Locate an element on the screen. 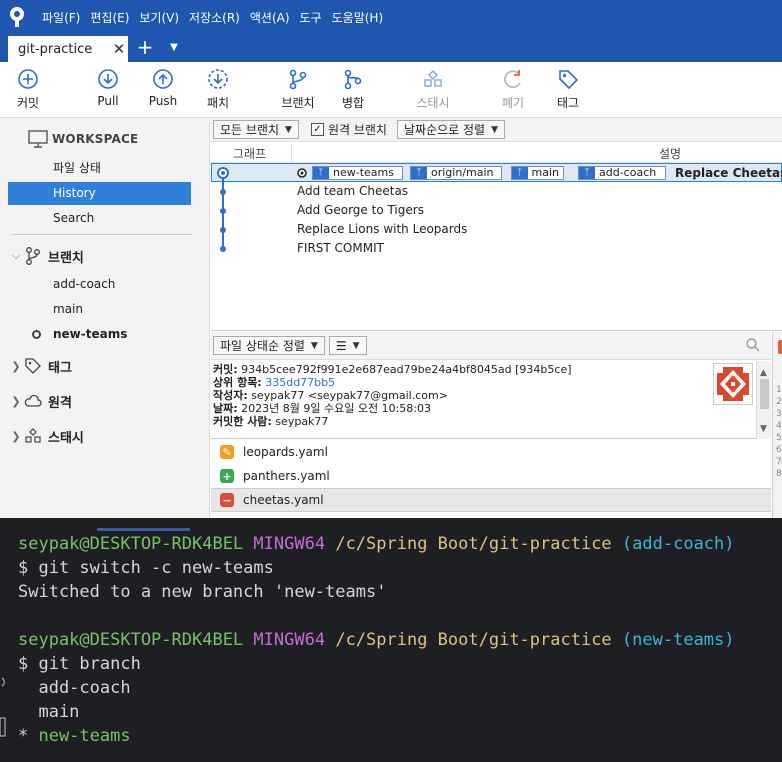 This screenshot has width=782, height=762. sidebar-divider is located at coordinates (102, 234).